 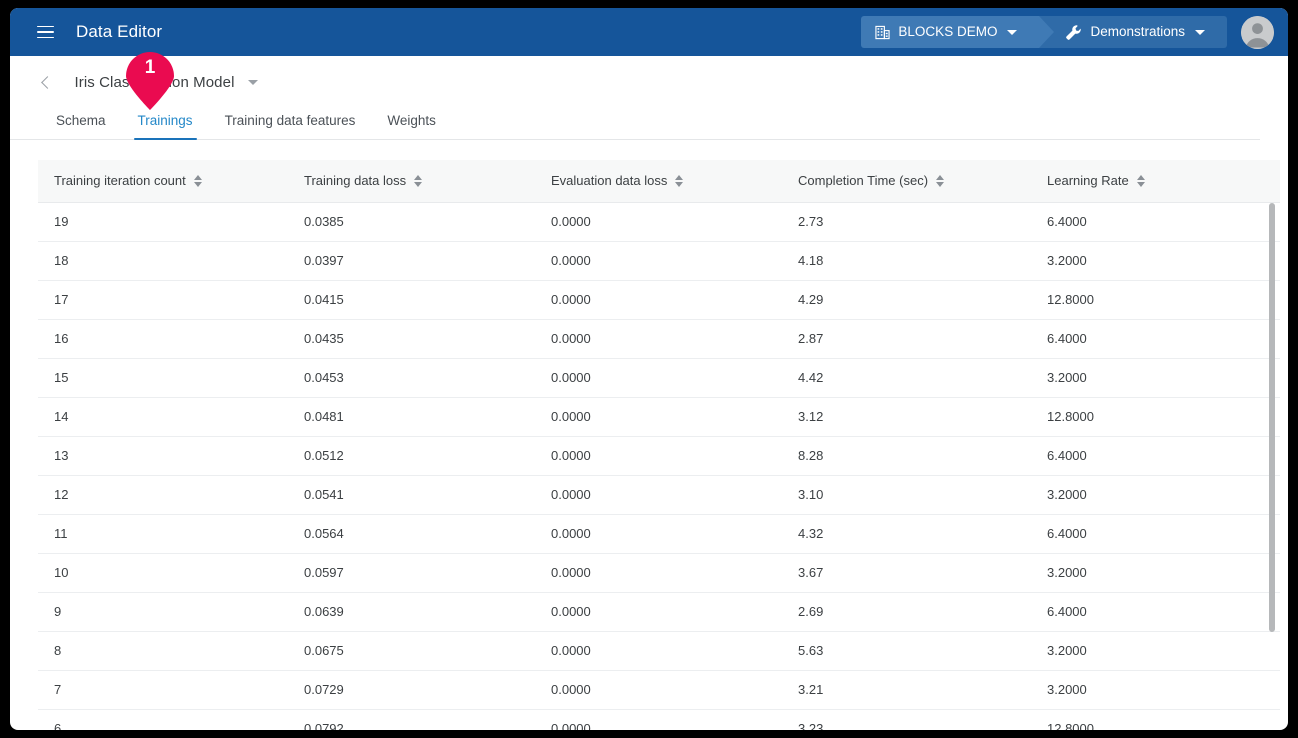 I want to click on cell-training-data-loss: 0.0792, so click(x=411, y=719).